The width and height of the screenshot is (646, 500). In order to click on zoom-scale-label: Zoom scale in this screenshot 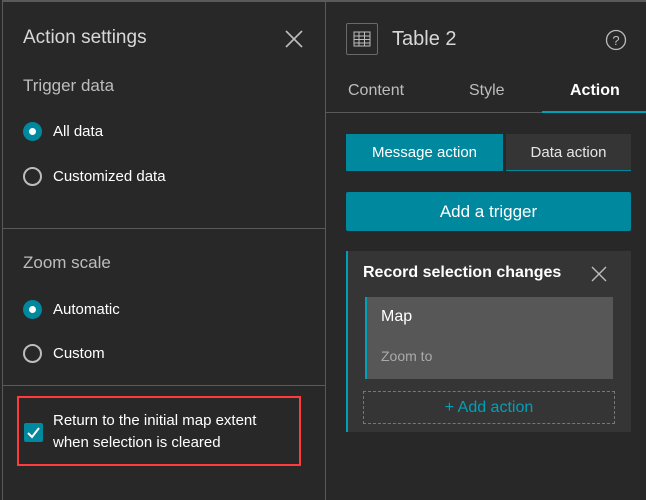, I will do `click(67, 262)`.